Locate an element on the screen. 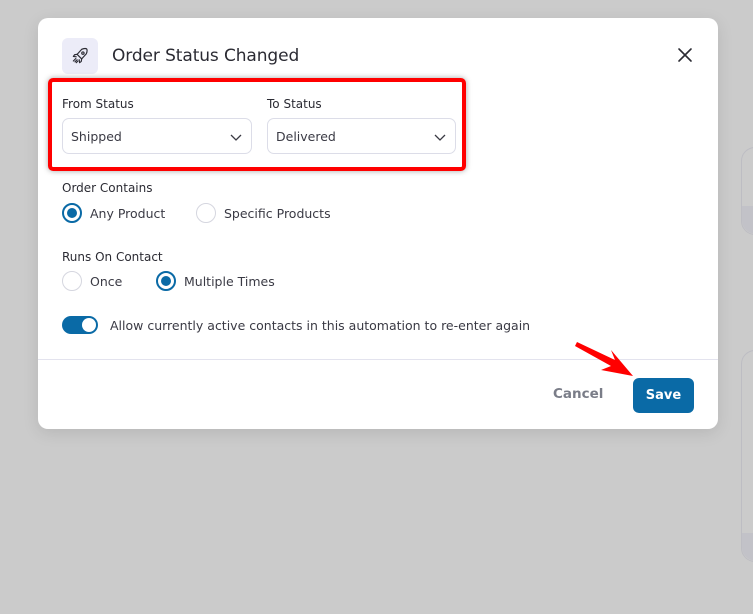  from-status-value: Shipped is located at coordinates (96, 136).